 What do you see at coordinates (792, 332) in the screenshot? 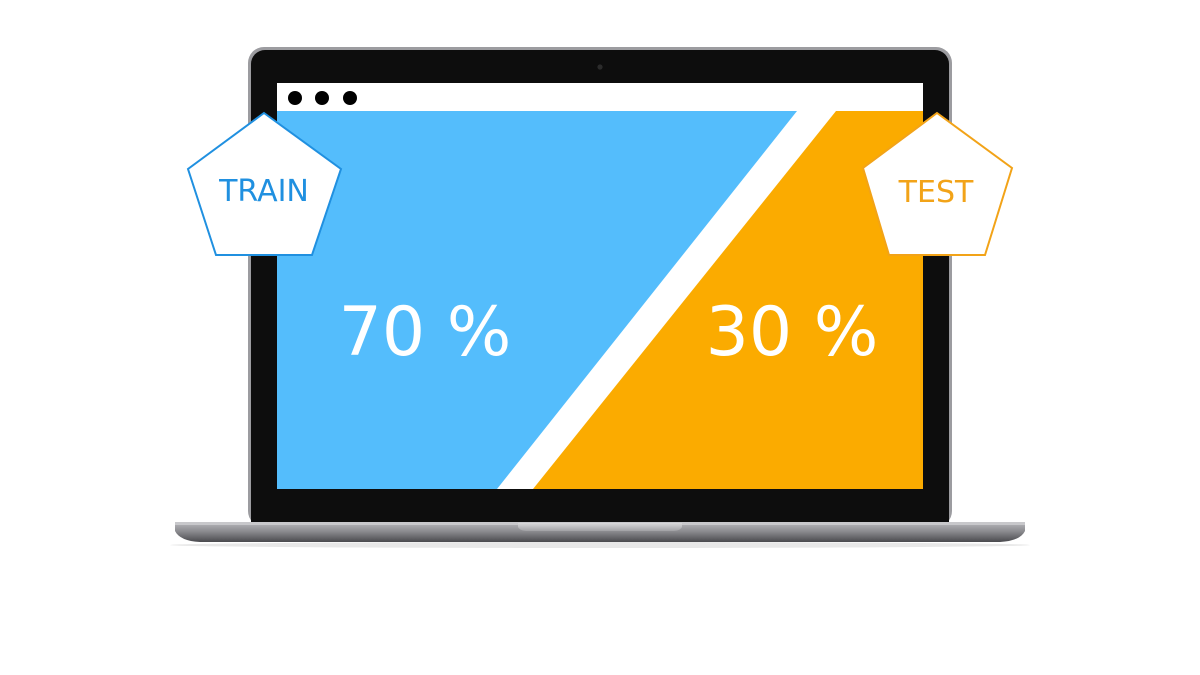
I see `test-percentage: 30 %` at bounding box center [792, 332].